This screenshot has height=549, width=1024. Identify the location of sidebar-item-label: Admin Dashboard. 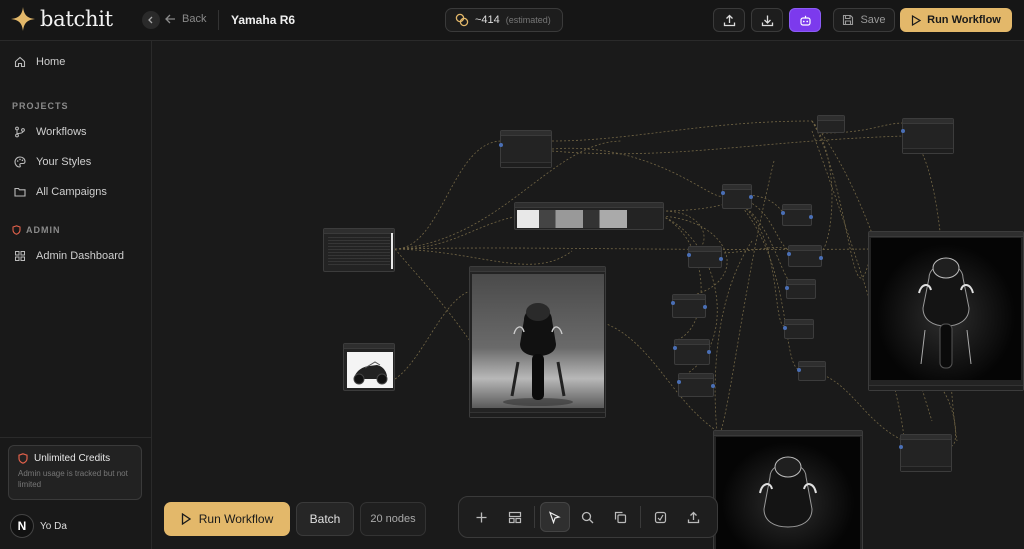
(80, 256).